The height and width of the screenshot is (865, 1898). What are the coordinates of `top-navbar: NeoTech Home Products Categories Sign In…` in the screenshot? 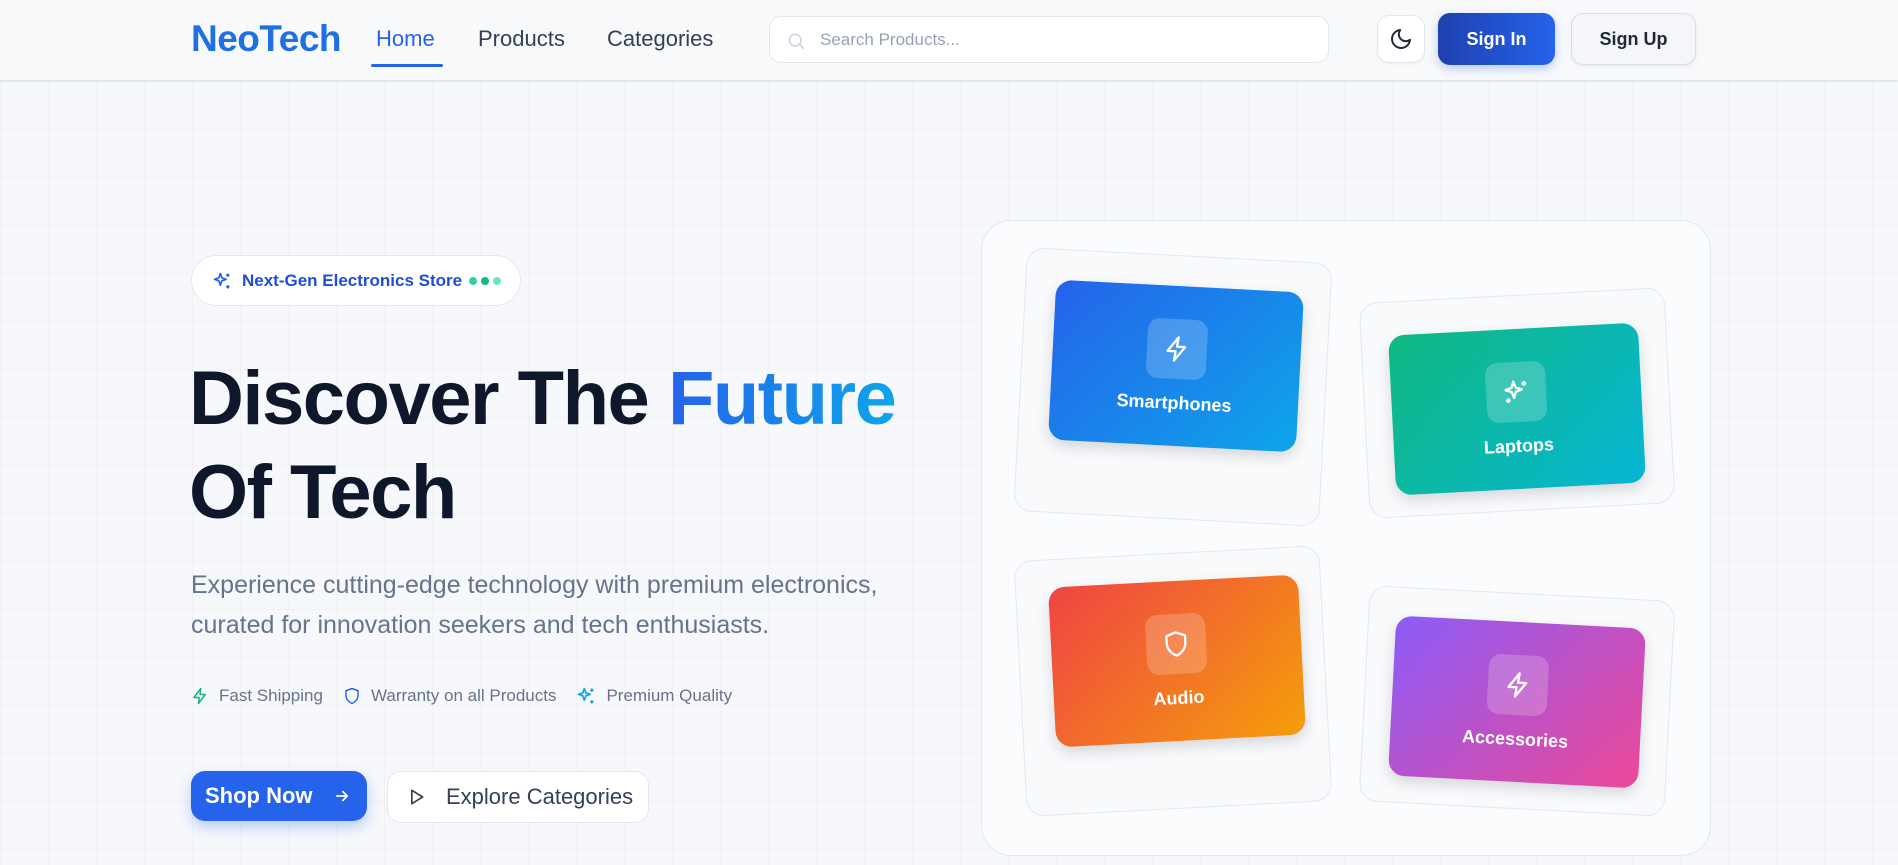 It's located at (949, 40).